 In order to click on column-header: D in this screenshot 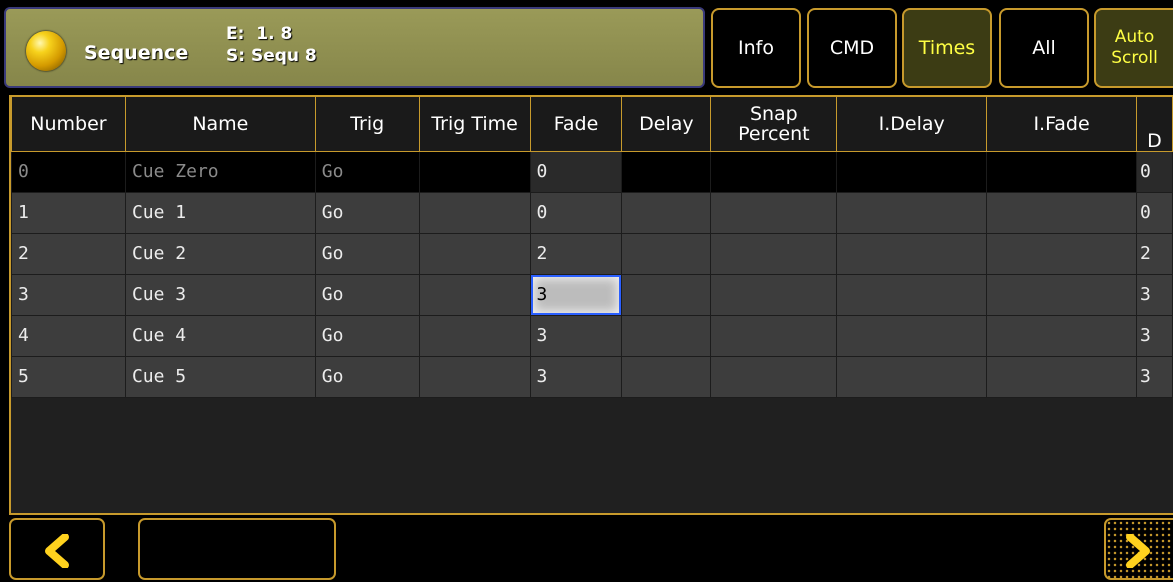, I will do `click(1154, 124)`.